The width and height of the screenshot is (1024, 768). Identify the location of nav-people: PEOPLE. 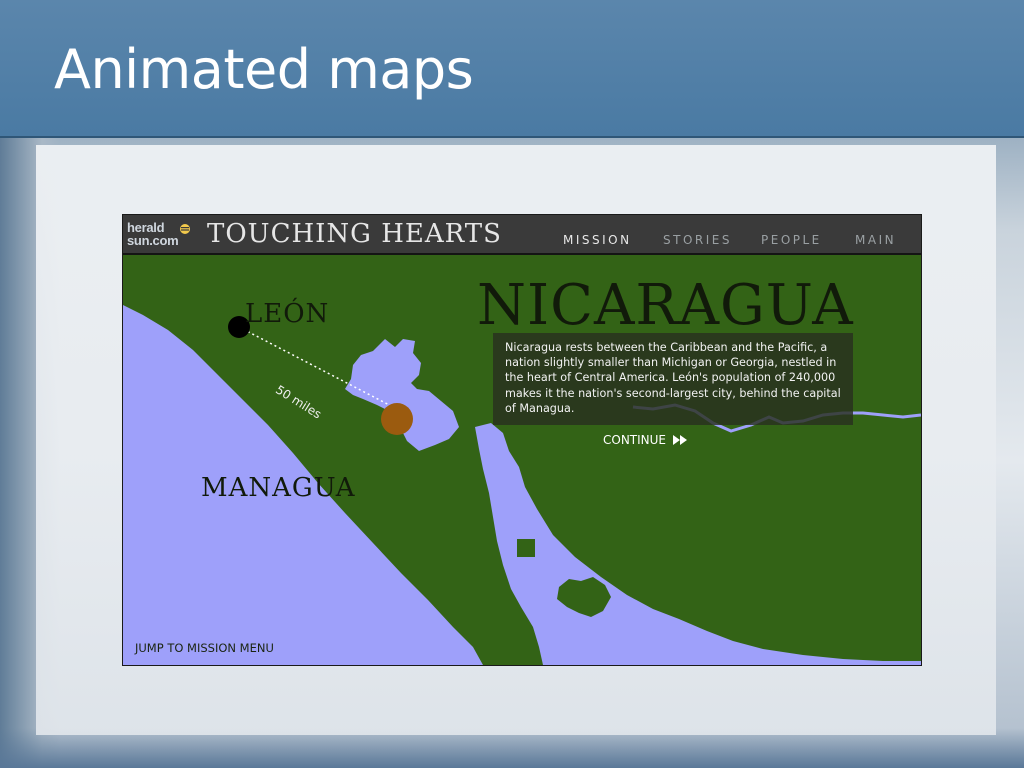
(791, 240).